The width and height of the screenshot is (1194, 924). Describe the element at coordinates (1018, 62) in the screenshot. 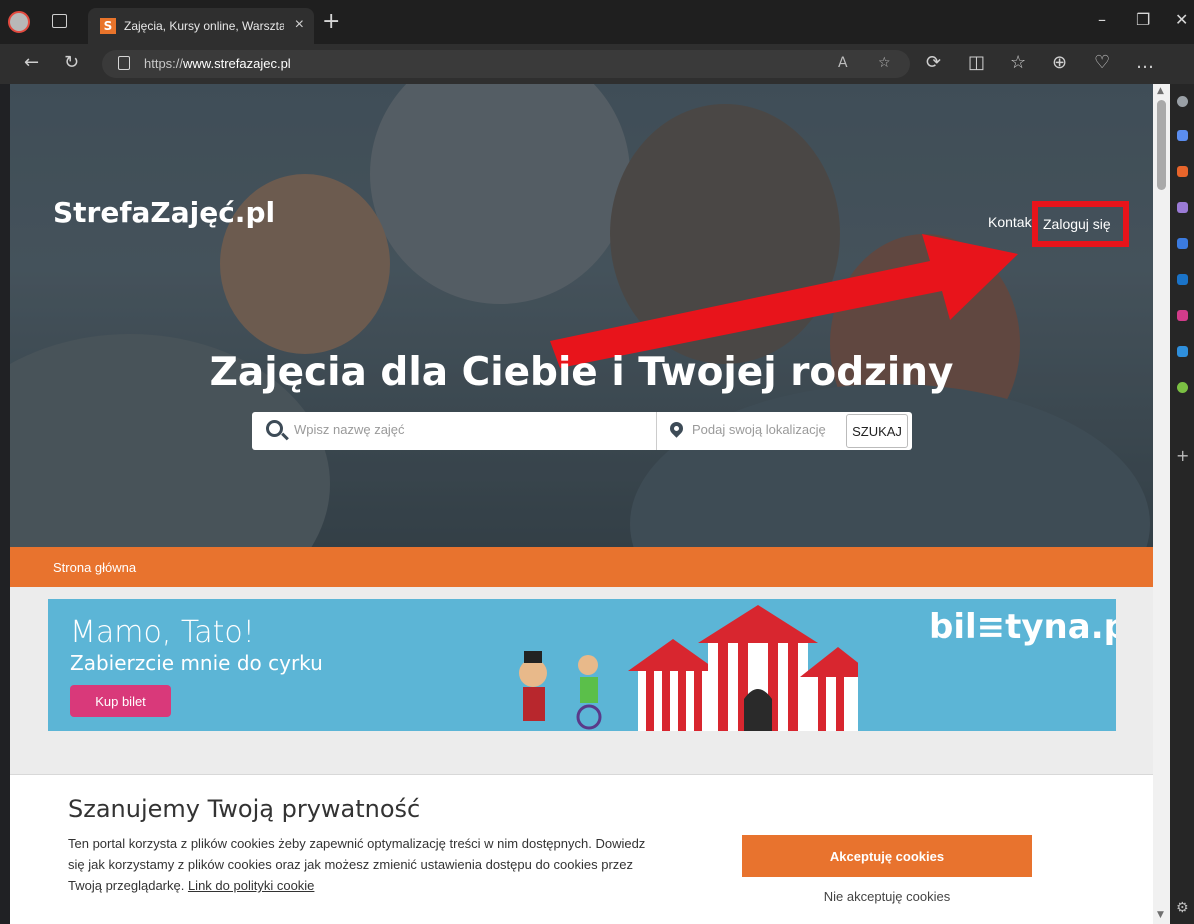

I see `favorites-icon: ☆` at that location.